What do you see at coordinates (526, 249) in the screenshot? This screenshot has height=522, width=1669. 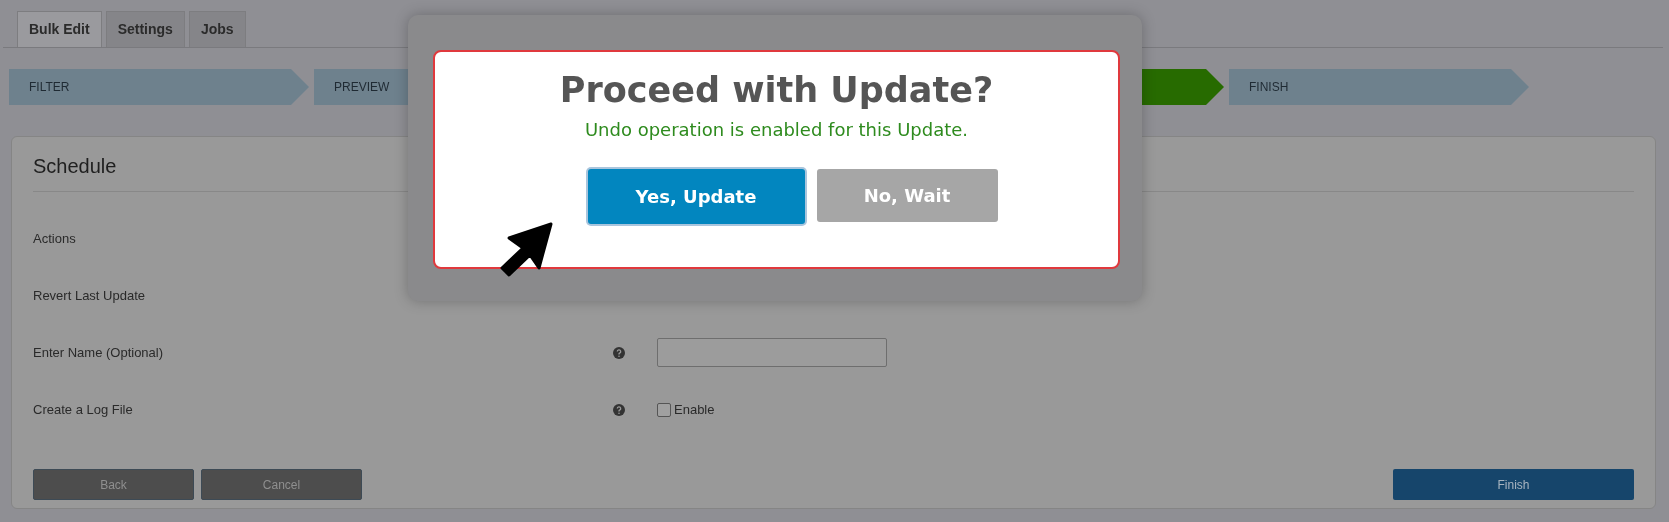 I see `cursor-arrow-icon` at bounding box center [526, 249].